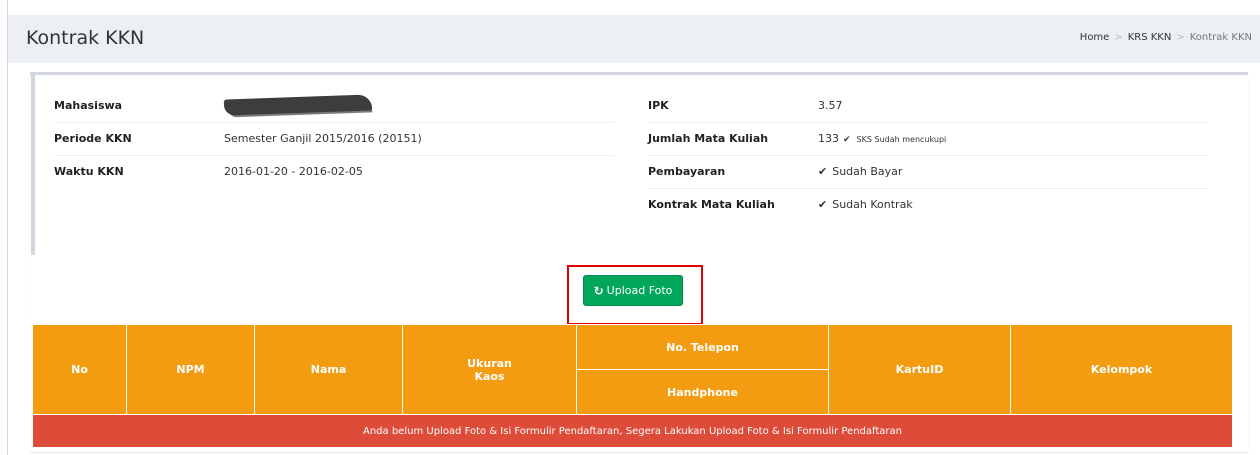 The image size is (1260, 455). I want to click on info-value, so click(418, 105).